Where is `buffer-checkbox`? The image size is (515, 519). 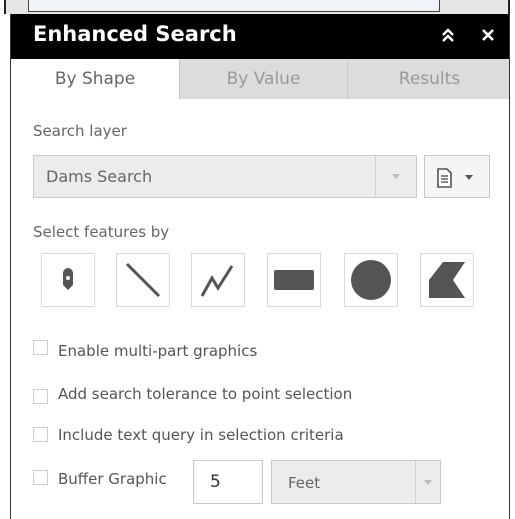 buffer-checkbox is located at coordinates (40, 477).